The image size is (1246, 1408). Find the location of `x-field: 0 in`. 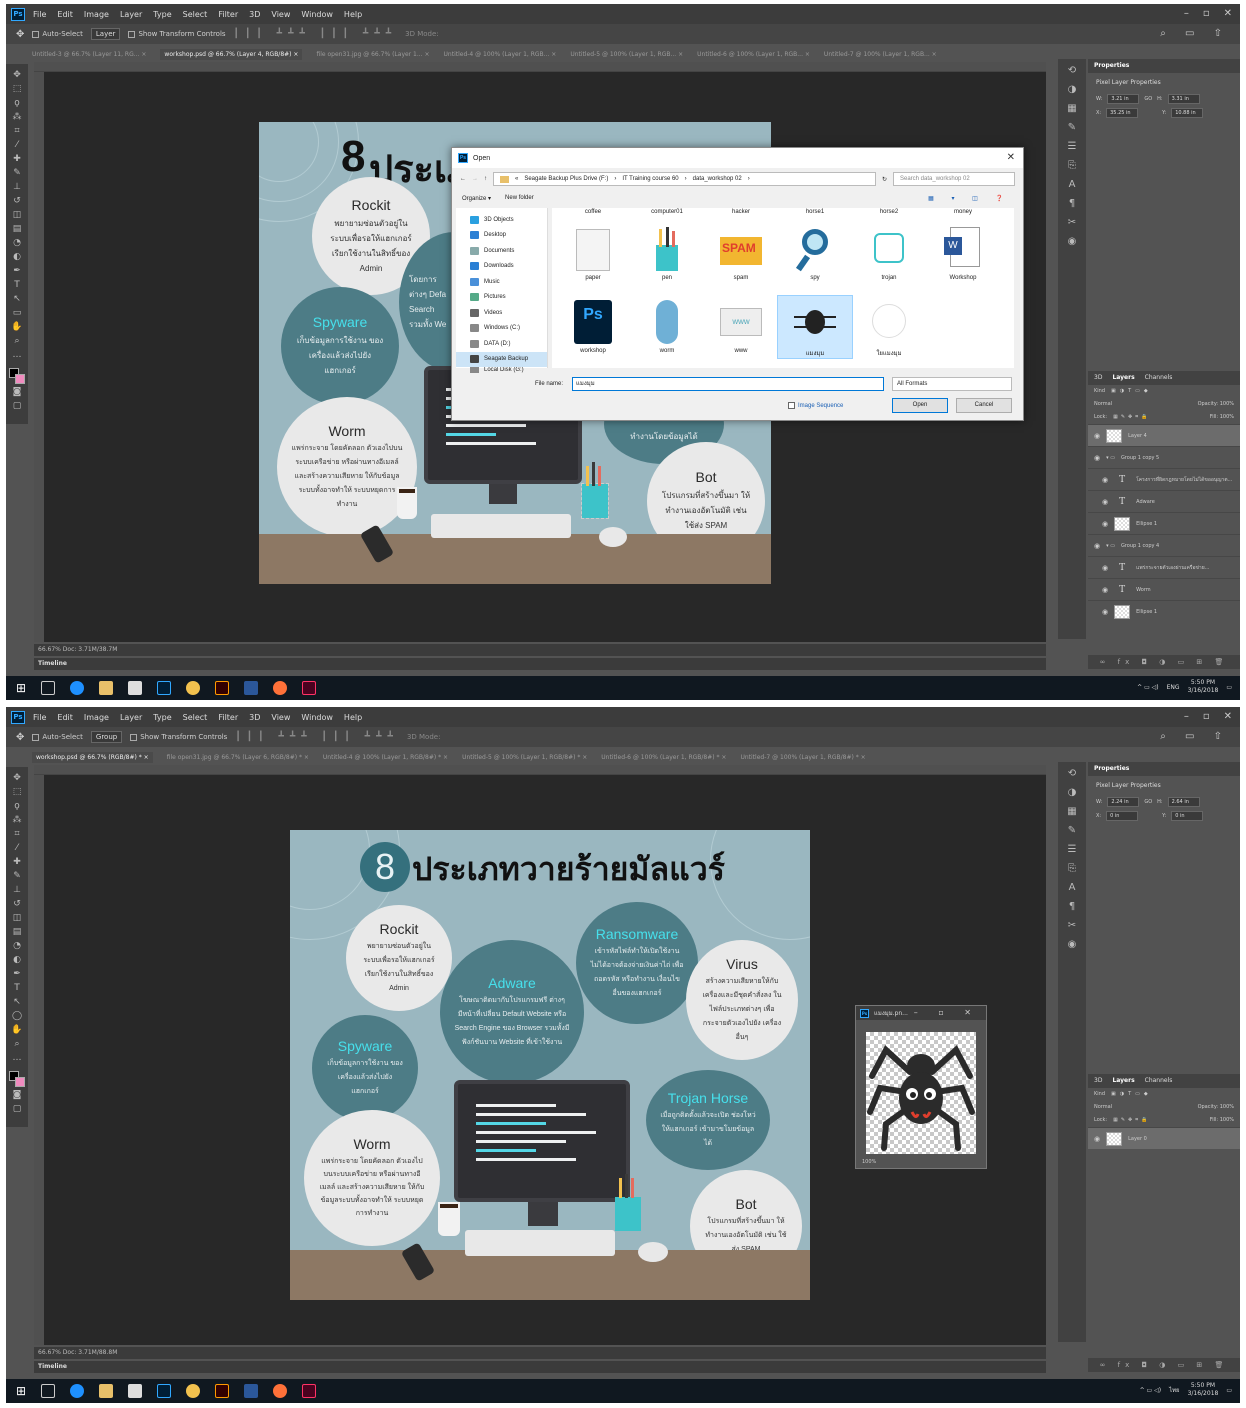

x-field: 0 in is located at coordinates (1122, 816).